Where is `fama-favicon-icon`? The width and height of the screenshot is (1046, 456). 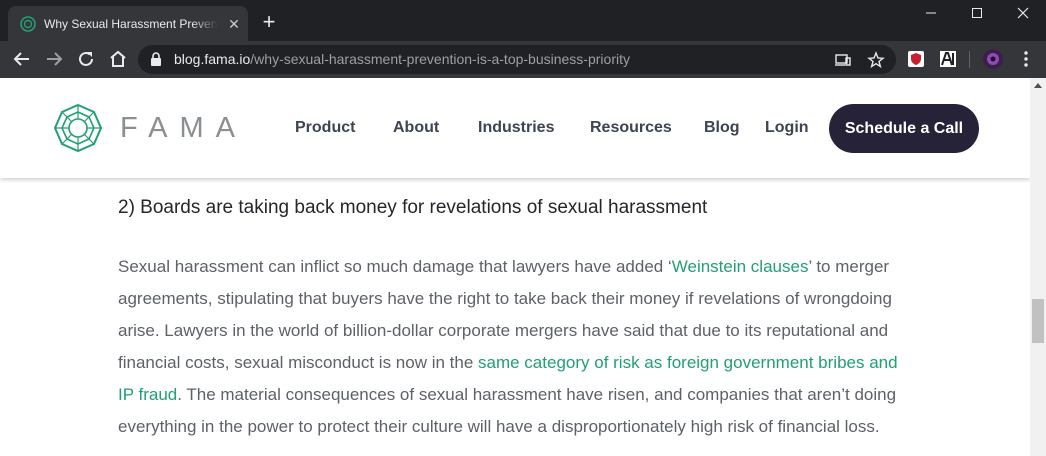 fama-favicon-icon is located at coordinates (28, 24).